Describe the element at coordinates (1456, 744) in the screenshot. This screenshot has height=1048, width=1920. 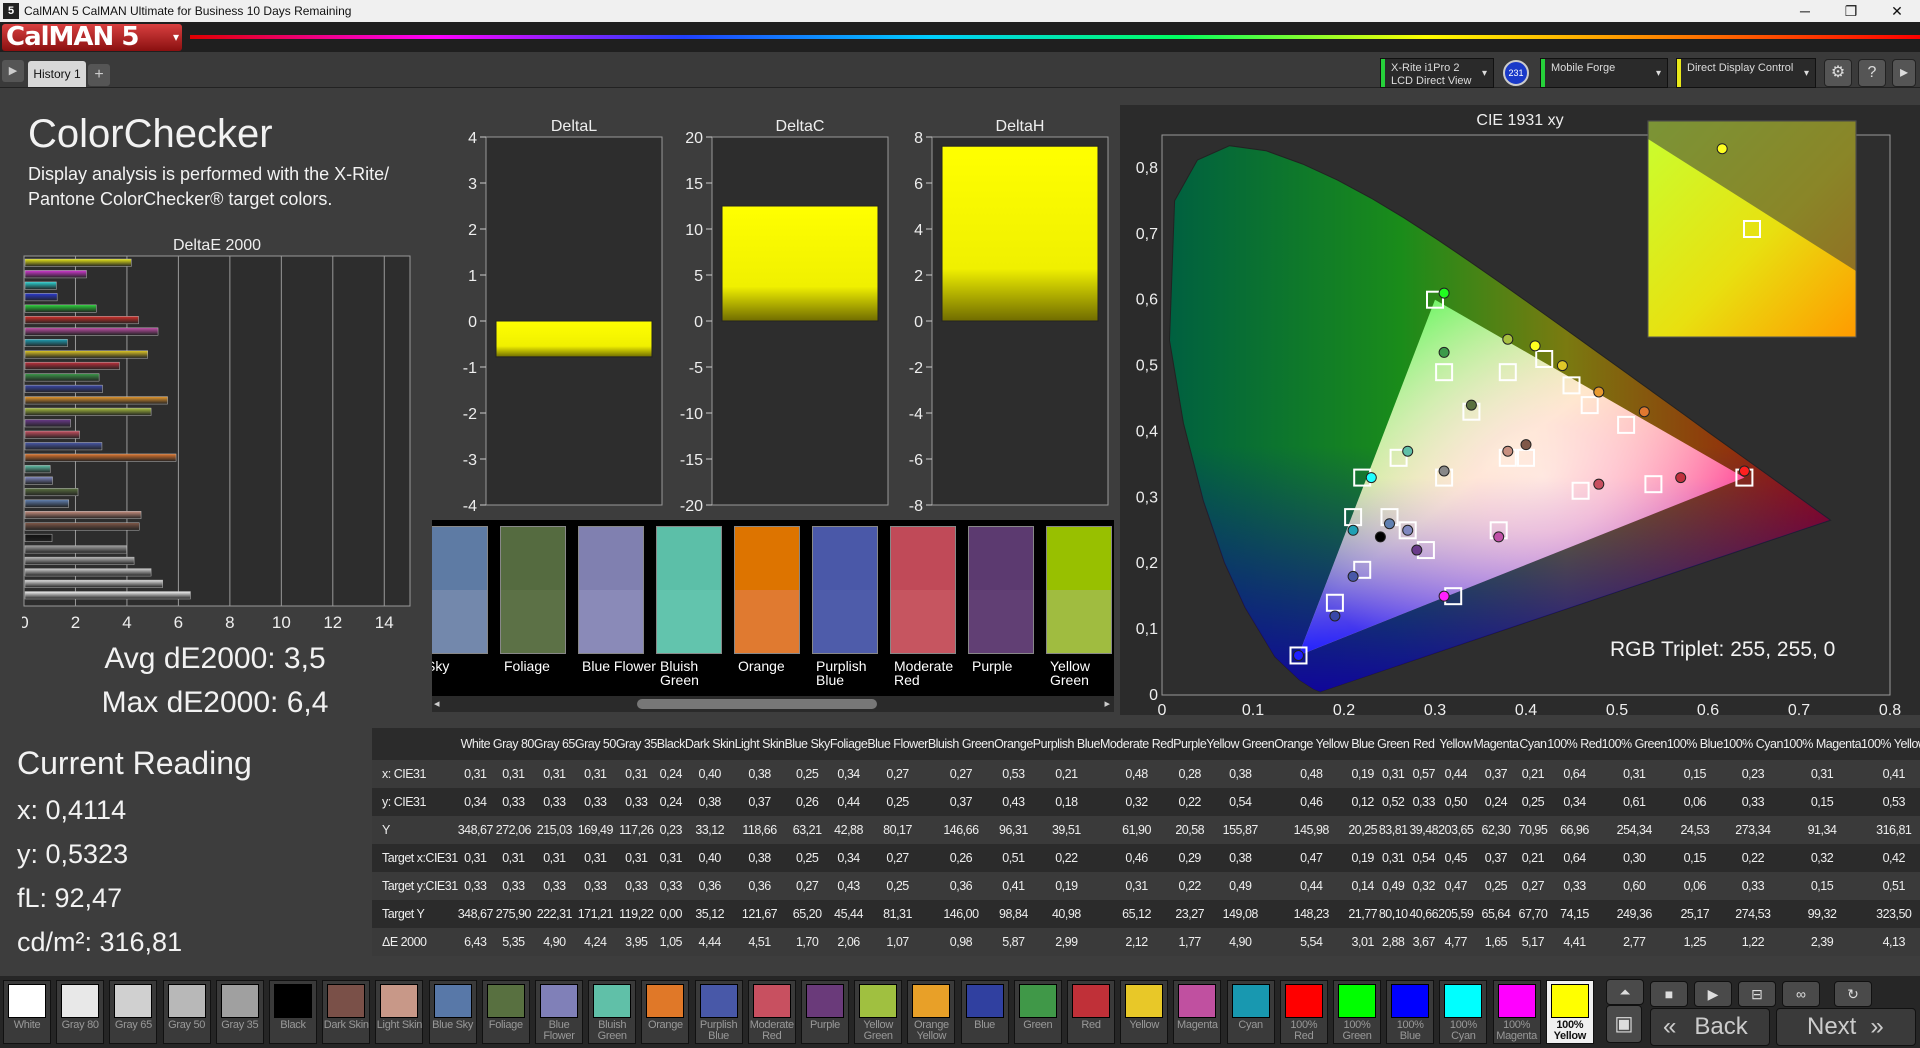
I see `column-header: Yellow` at that location.